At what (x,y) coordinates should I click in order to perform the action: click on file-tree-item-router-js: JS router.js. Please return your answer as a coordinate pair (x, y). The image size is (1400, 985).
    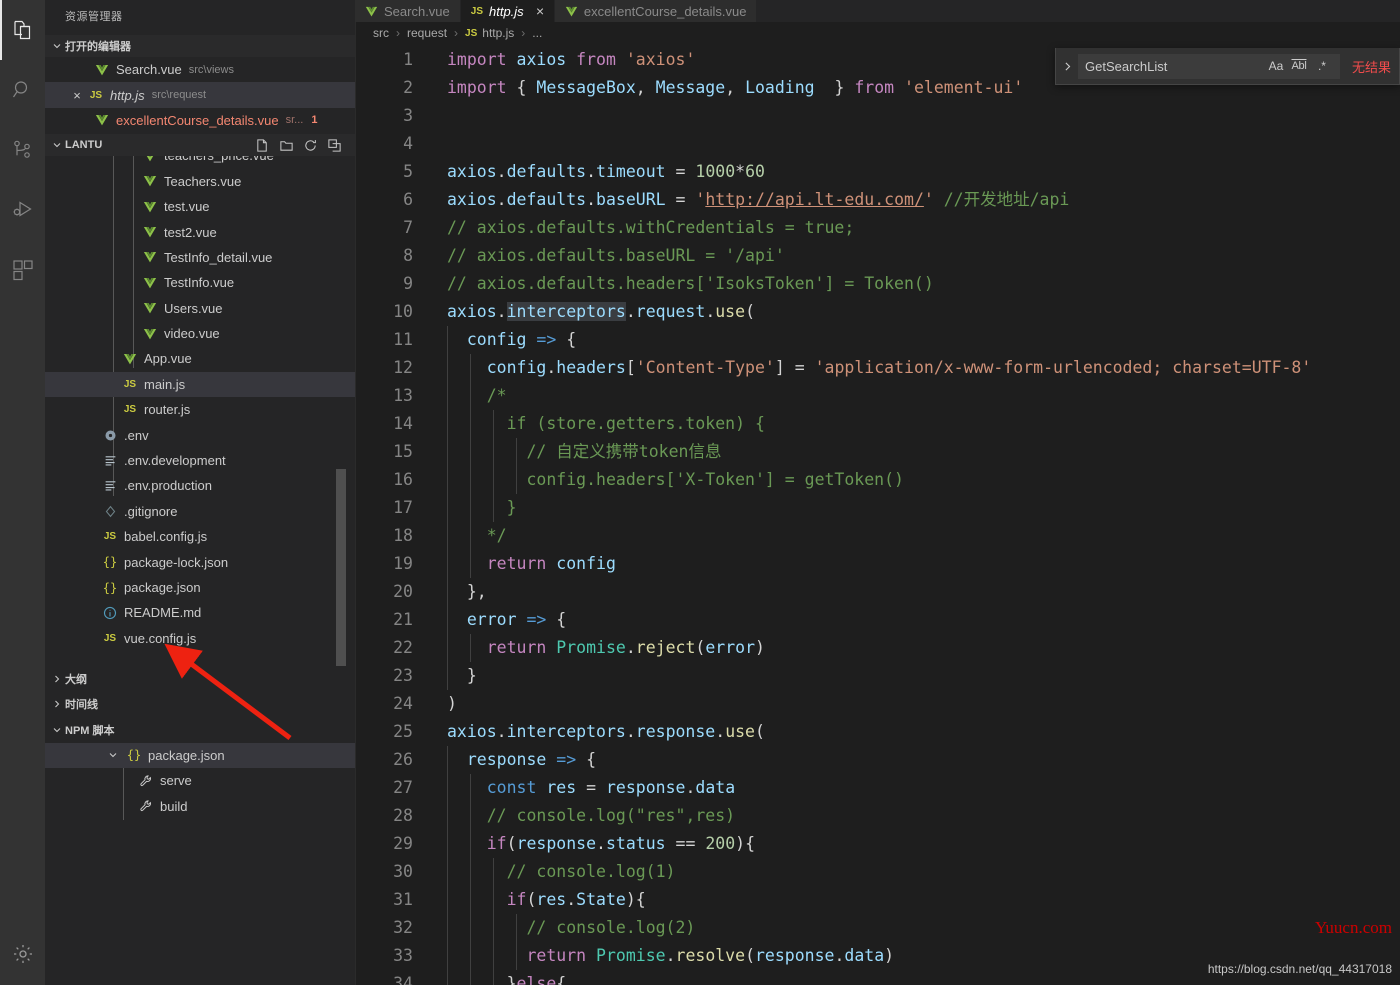
    Looking at the image, I should click on (200, 409).